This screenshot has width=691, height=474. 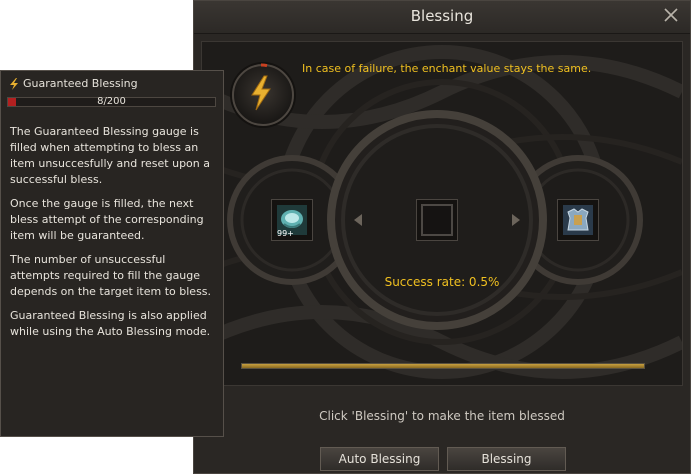 I want to click on success-rate: Success rate: 0.5%, so click(x=442, y=282).